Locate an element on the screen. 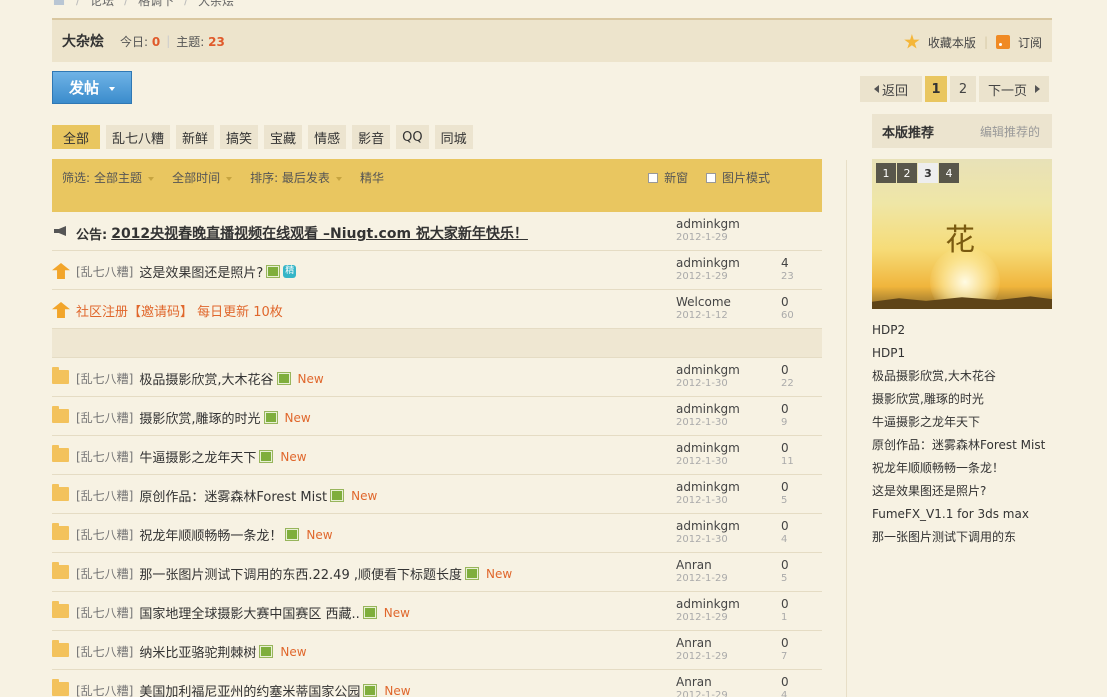  tab-emotion: 情感 is located at coordinates (327, 137).